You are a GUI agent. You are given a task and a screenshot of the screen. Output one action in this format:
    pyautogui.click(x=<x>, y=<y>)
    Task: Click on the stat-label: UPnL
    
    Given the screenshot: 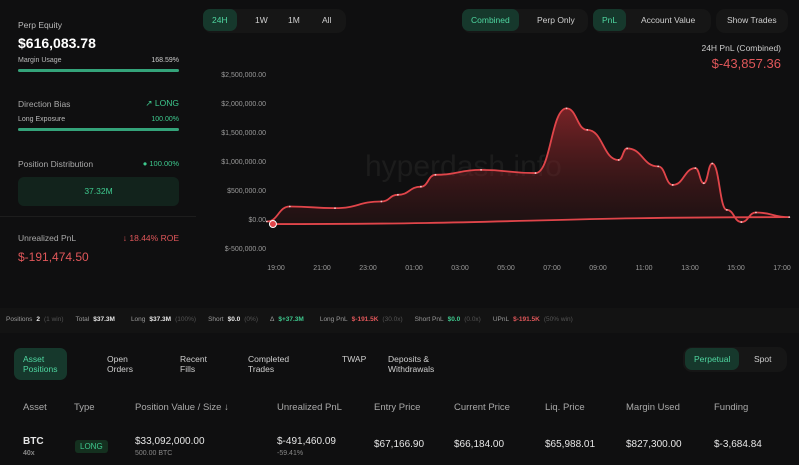 What is the action you would take?
    pyautogui.click(x=501, y=319)
    